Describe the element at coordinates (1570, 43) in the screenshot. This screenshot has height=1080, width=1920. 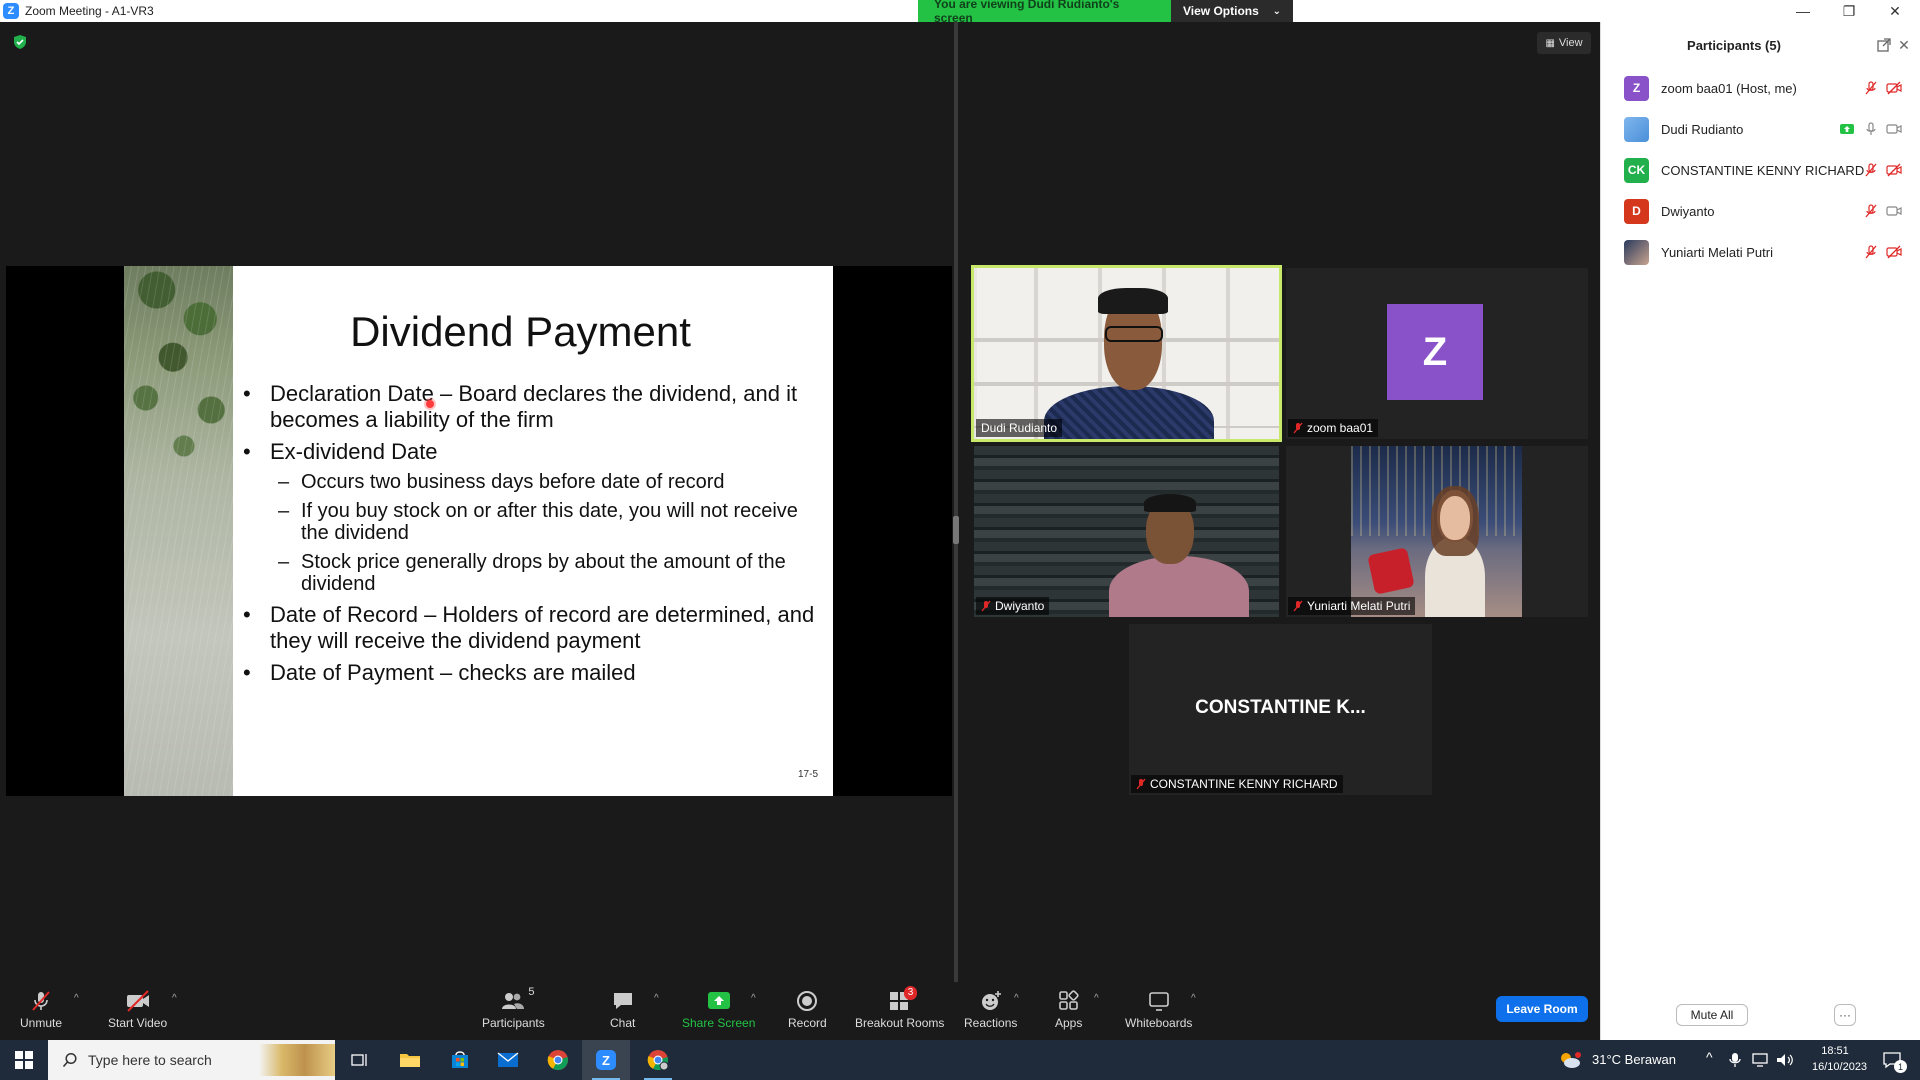
I see `view-button-label: View` at that location.